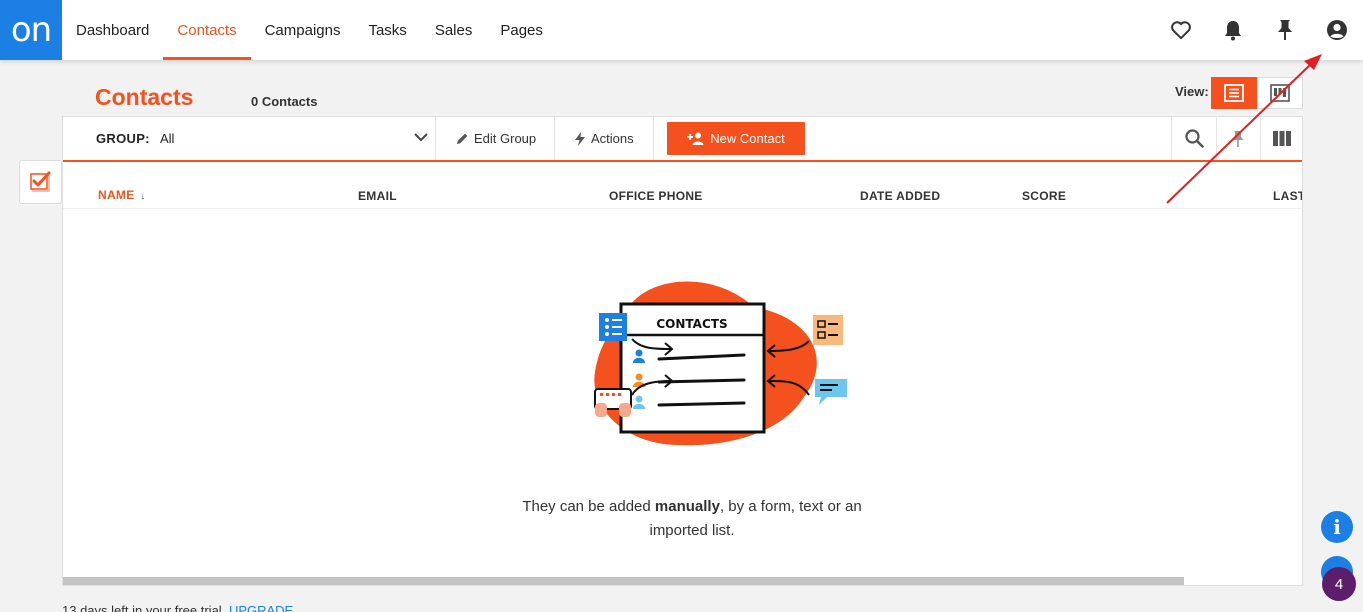 The height and width of the screenshot is (612, 1363). Describe the element at coordinates (691, 324) in the screenshot. I see `illustration-title: CONTACTS` at that location.